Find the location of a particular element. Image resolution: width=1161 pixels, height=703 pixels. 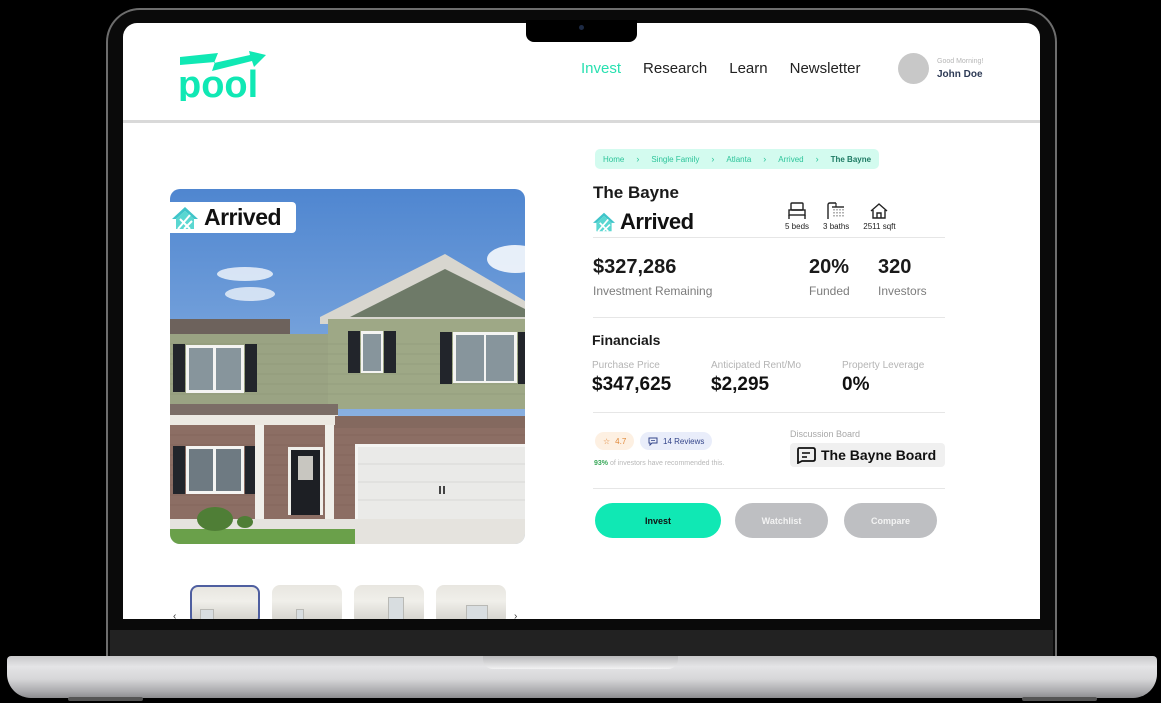

discussion-board-label: Discussion Board is located at coordinates (825, 434).